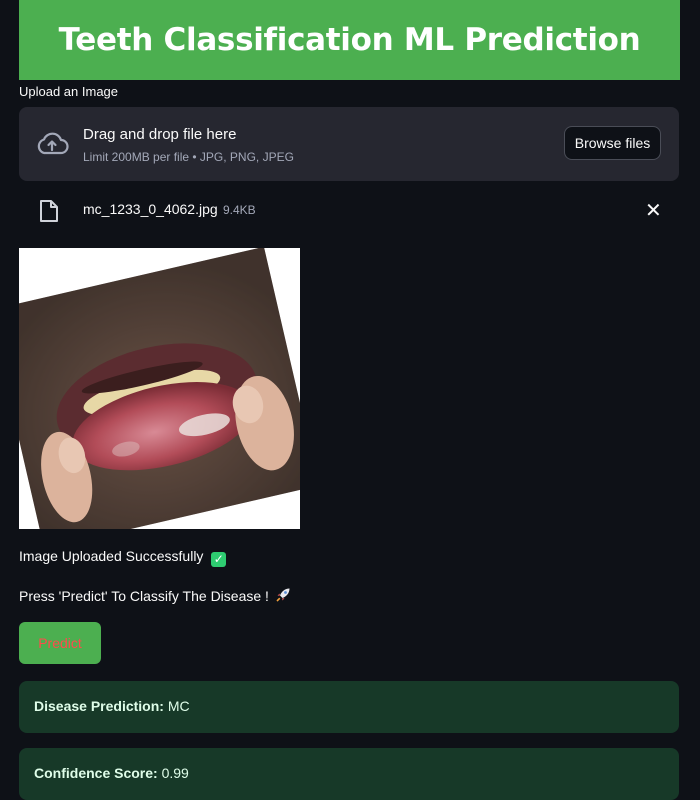 The image size is (700, 800). Describe the element at coordinates (219, 559) in the screenshot. I see `check-mark-icon: ✓` at that location.